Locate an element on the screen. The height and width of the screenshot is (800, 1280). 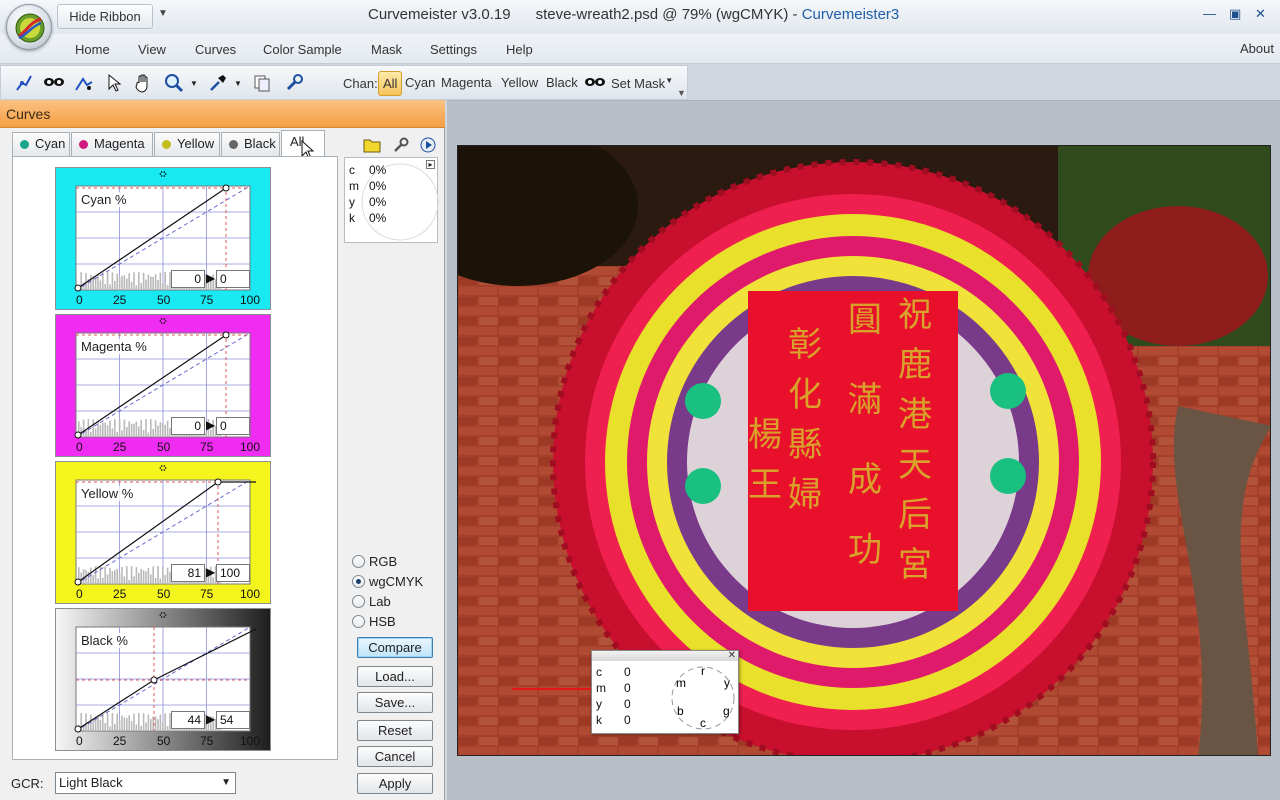
maximize-button: ▣ is located at coordinates (1235, 14).